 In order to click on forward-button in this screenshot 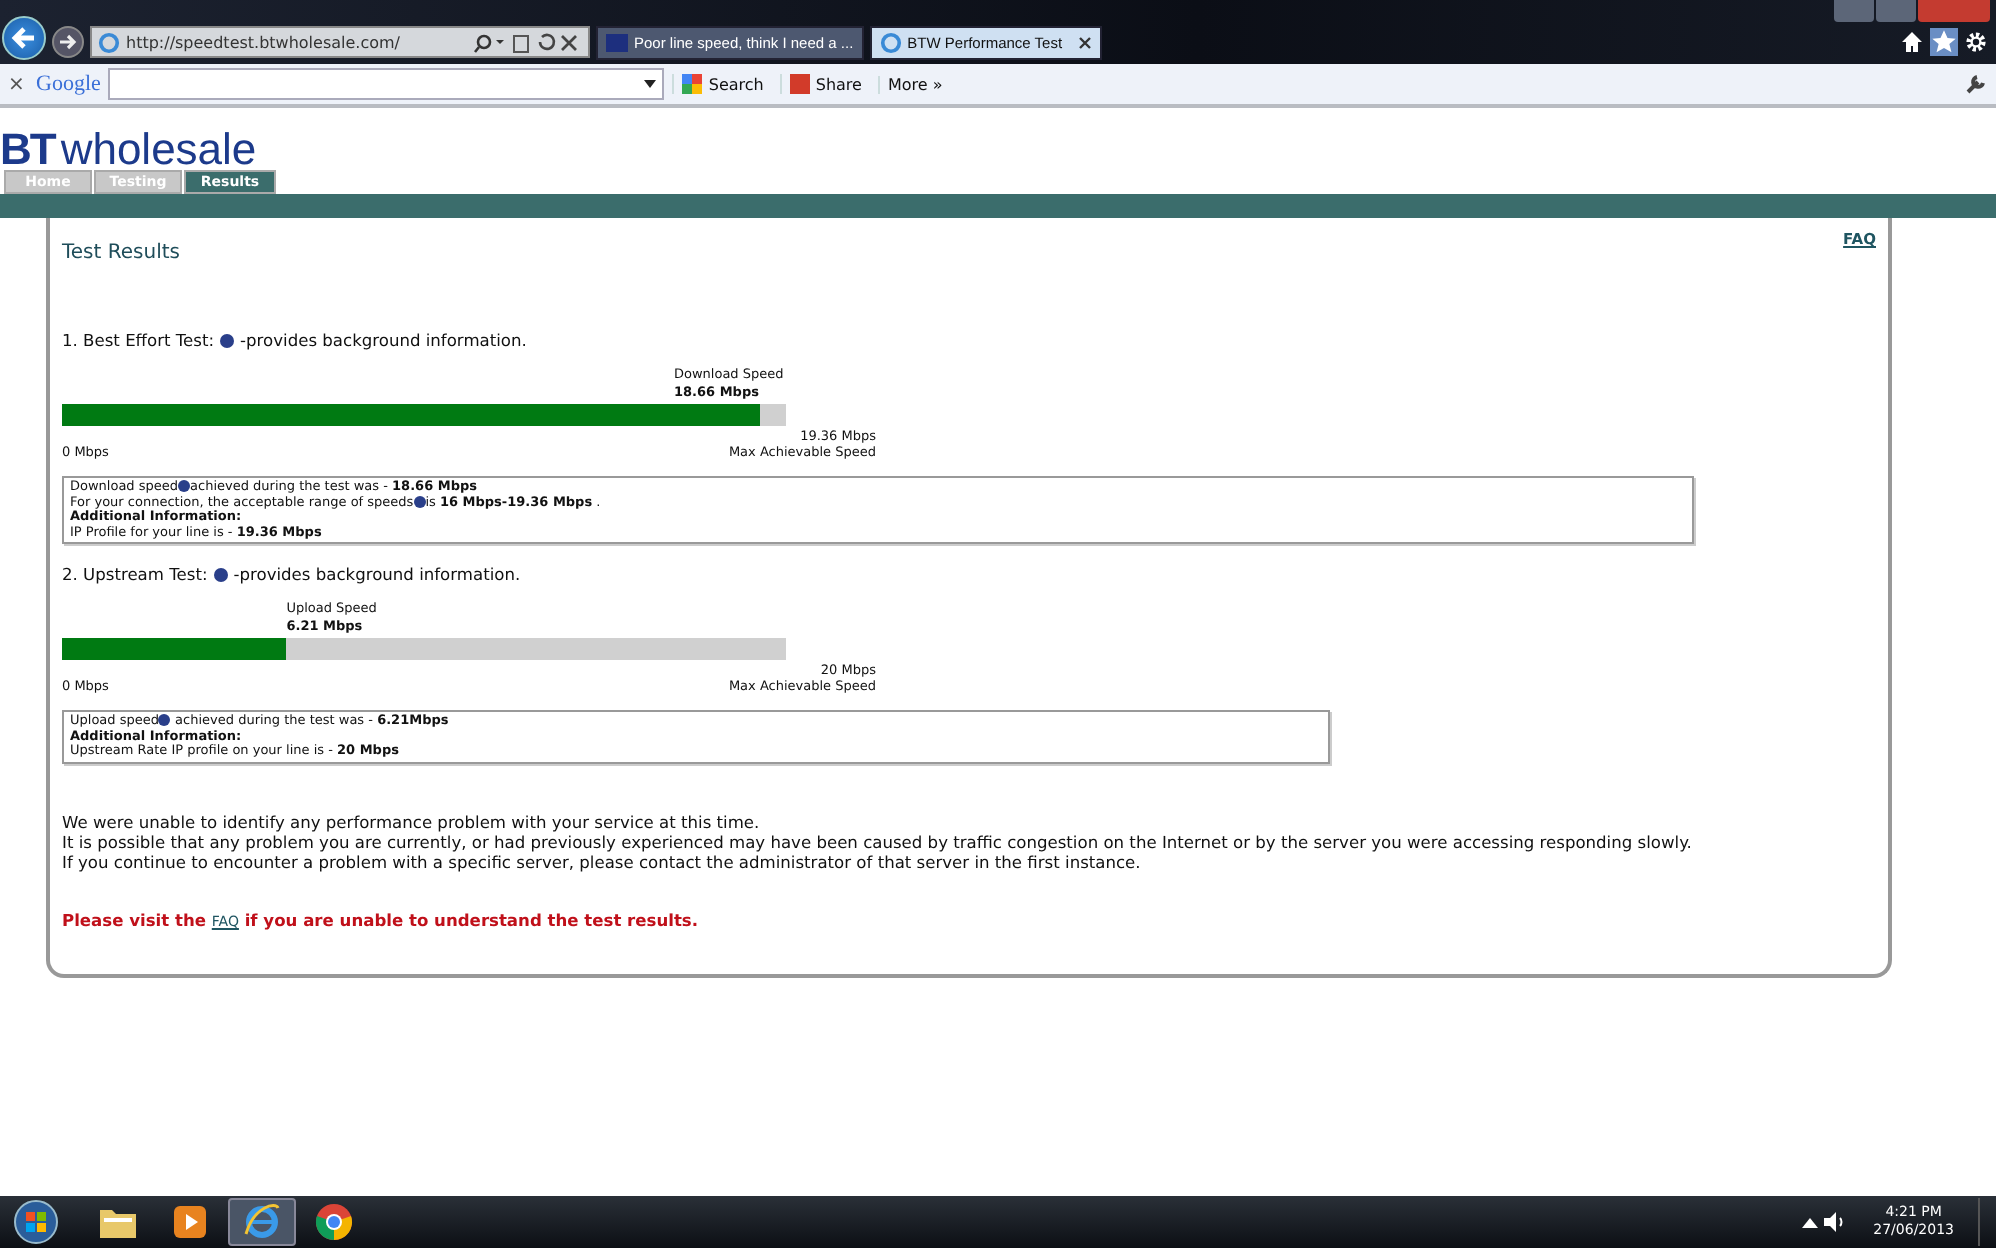, I will do `click(68, 42)`.